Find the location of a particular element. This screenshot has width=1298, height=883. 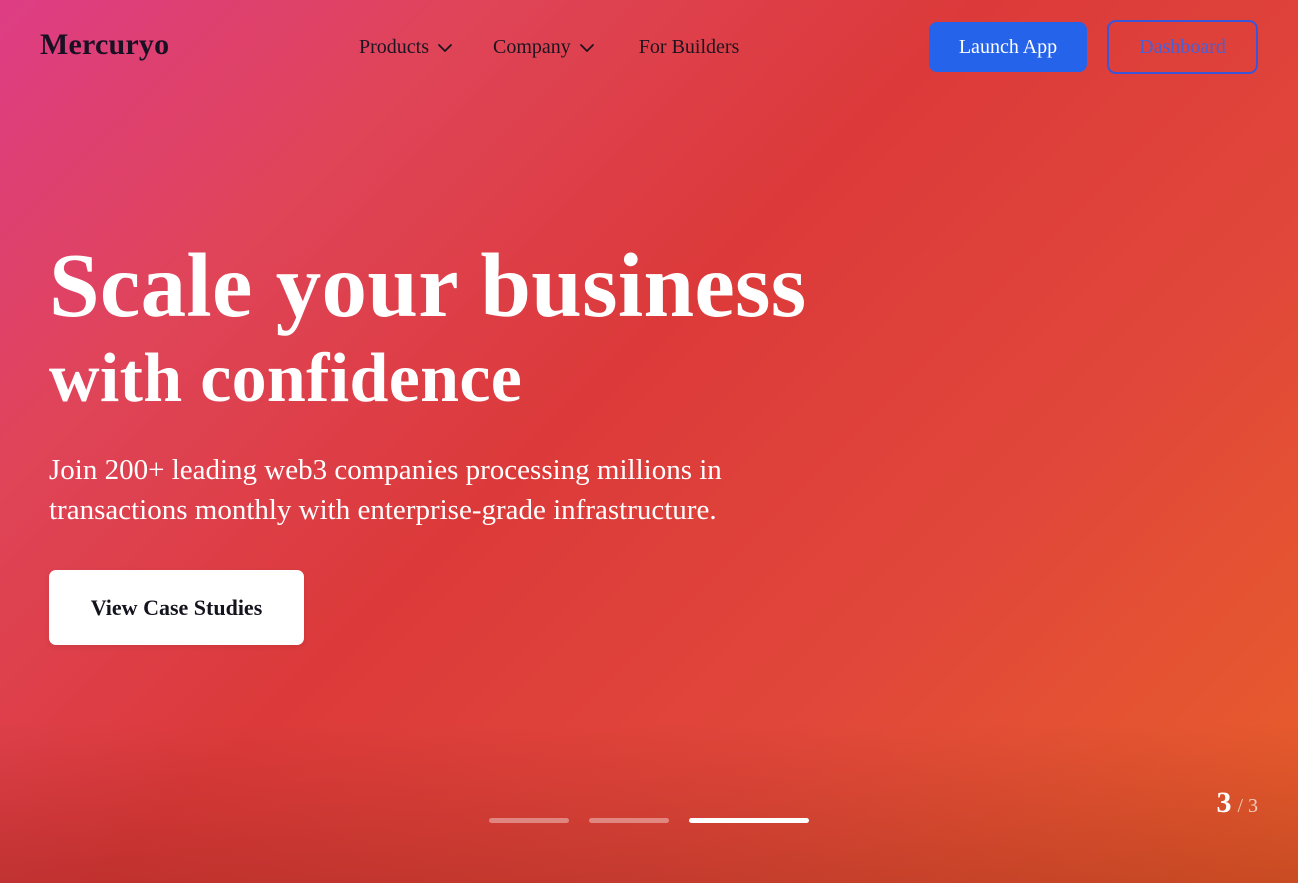

nav-item-products: Products is located at coordinates (406, 47).